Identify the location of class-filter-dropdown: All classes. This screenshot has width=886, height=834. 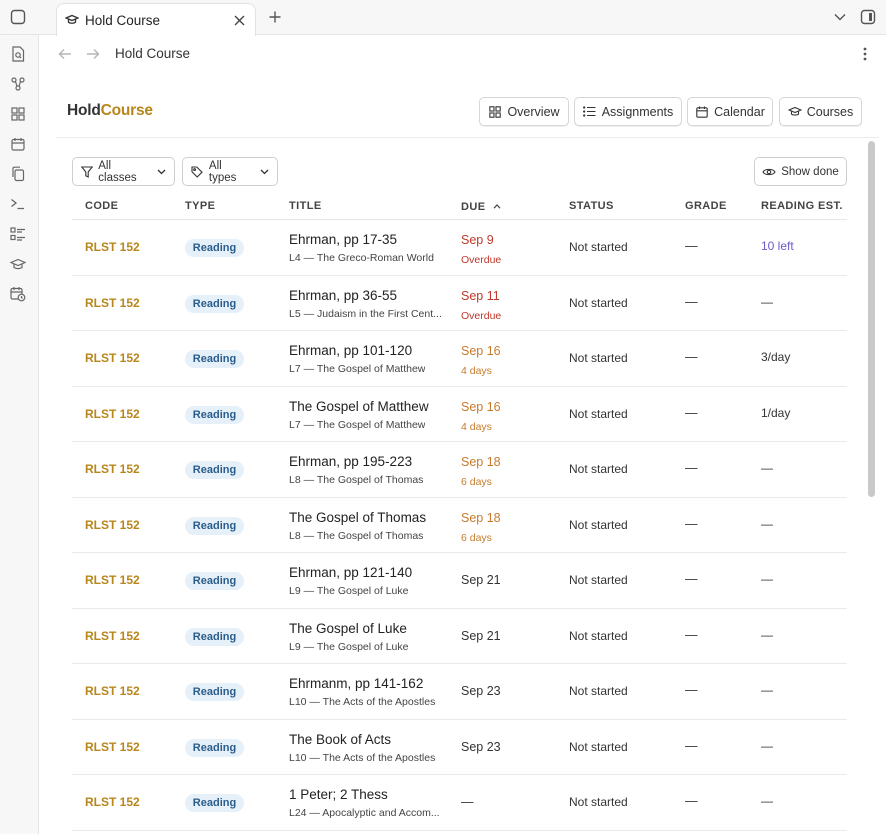
(123, 171).